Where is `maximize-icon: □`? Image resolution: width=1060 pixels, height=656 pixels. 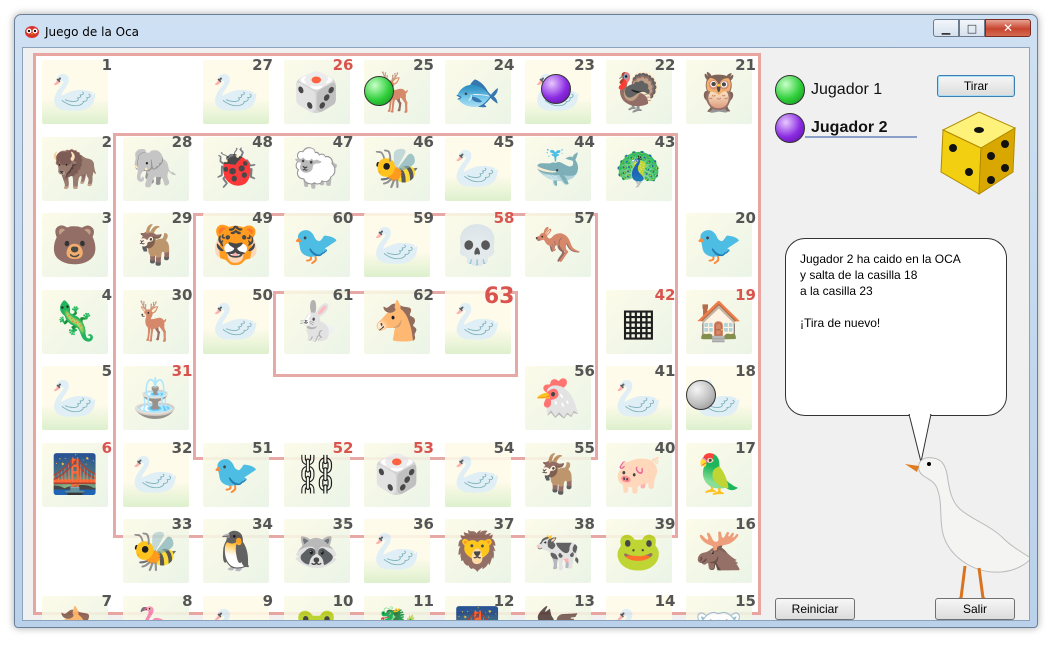 maximize-icon: □ is located at coordinates (972, 28).